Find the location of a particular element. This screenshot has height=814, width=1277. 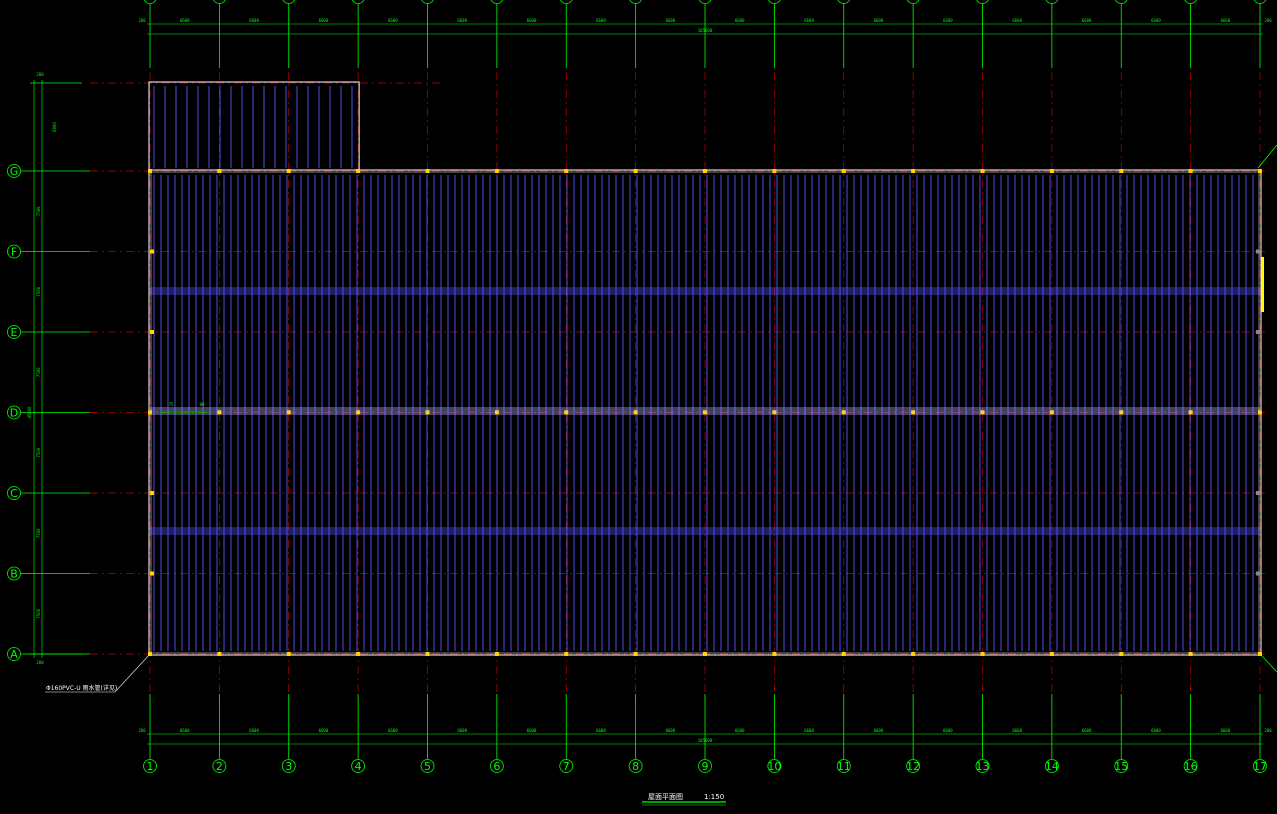

grid-bubble-label: E is located at coordinates (14, 332).